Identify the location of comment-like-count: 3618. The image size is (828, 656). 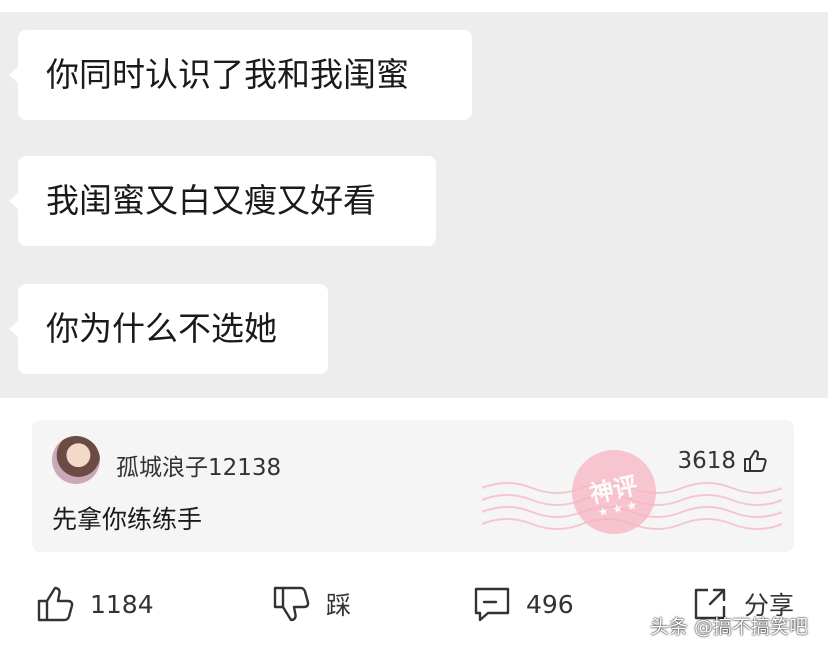
(706, 461).